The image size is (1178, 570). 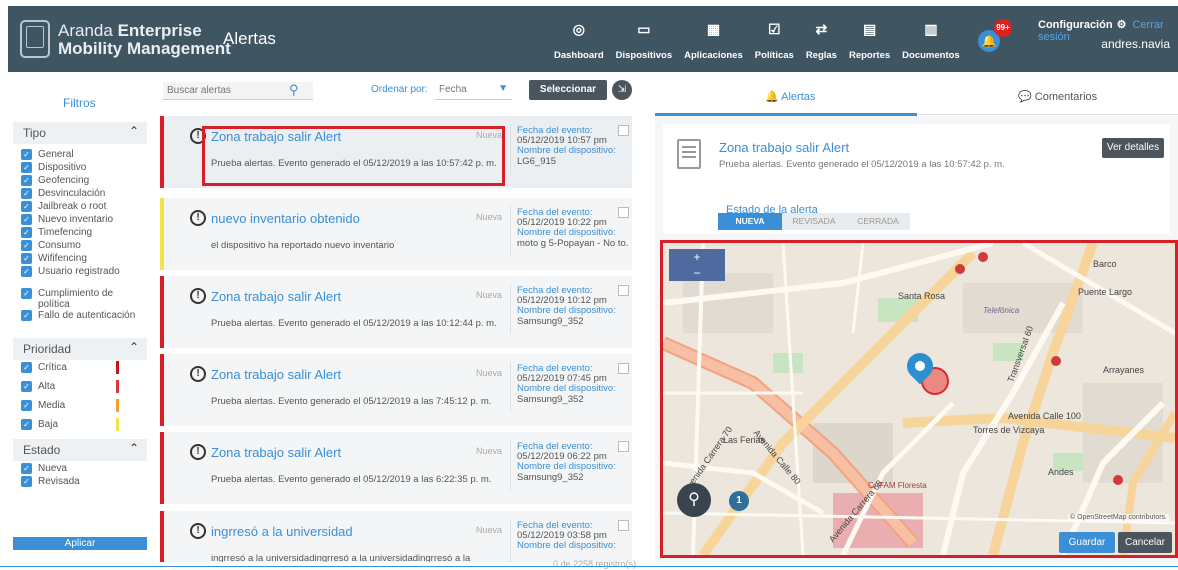 I want to click on filter-checkbox-item: ✓ Alta, so click(x=83, y=386).